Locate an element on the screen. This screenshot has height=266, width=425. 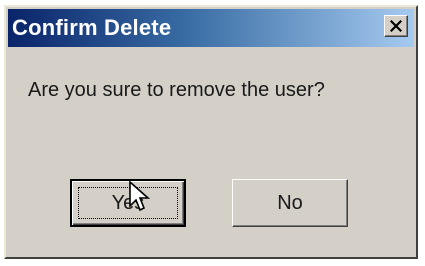
no-button-label: No is located at coordinates (290, 202).